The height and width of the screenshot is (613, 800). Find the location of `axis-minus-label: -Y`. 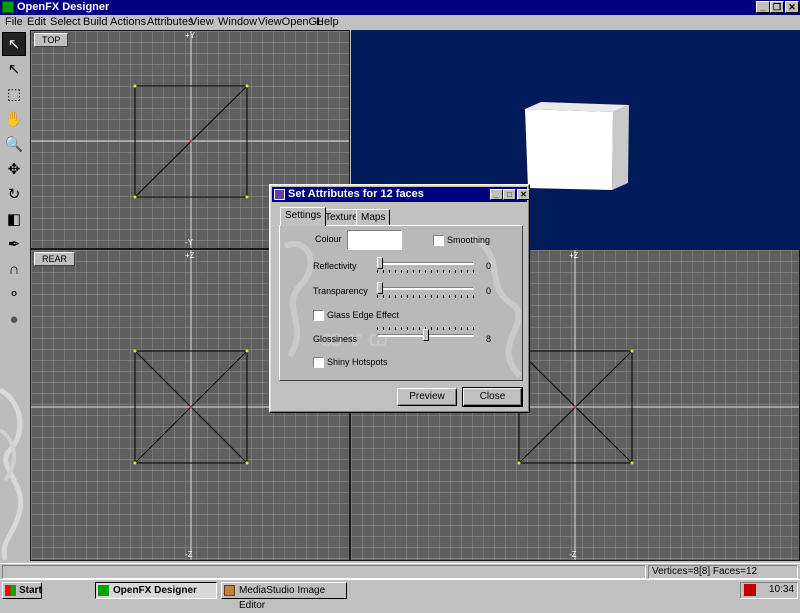

axis-minus-label: -Y is located at coordinates (189, 242).